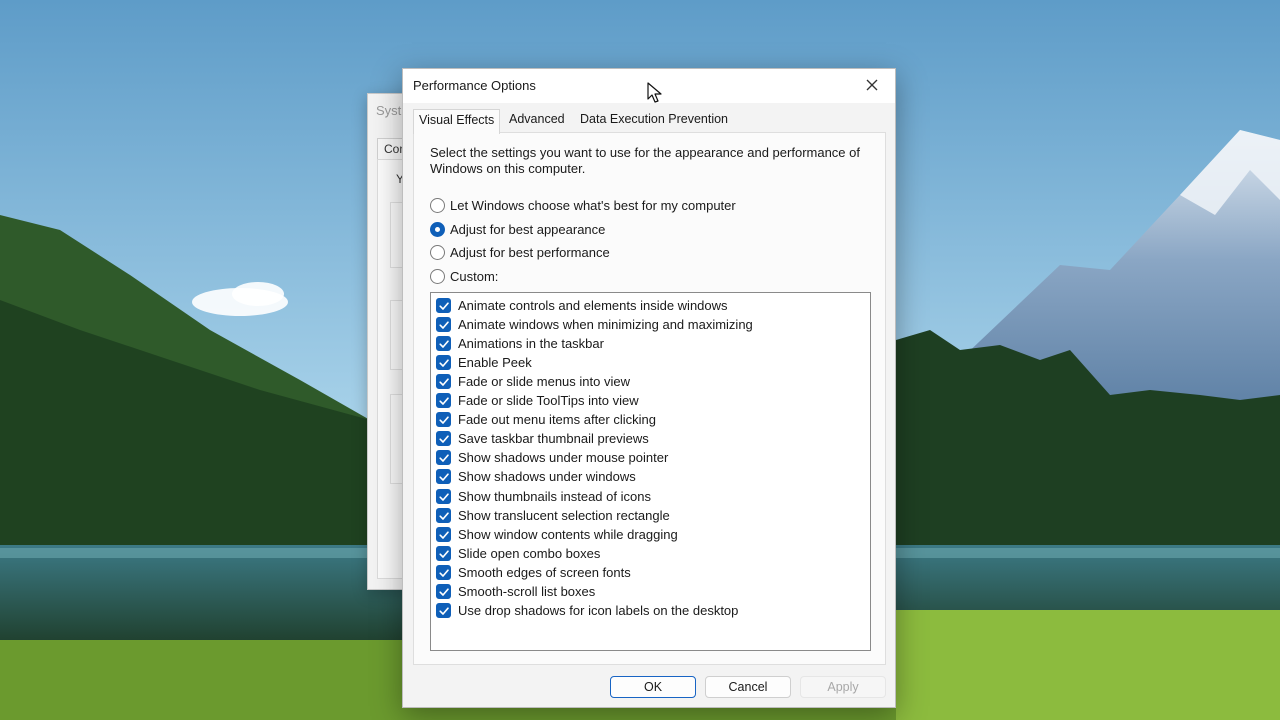  I want to click on effect-label: Slide open combo boxes, so click(529, 553).